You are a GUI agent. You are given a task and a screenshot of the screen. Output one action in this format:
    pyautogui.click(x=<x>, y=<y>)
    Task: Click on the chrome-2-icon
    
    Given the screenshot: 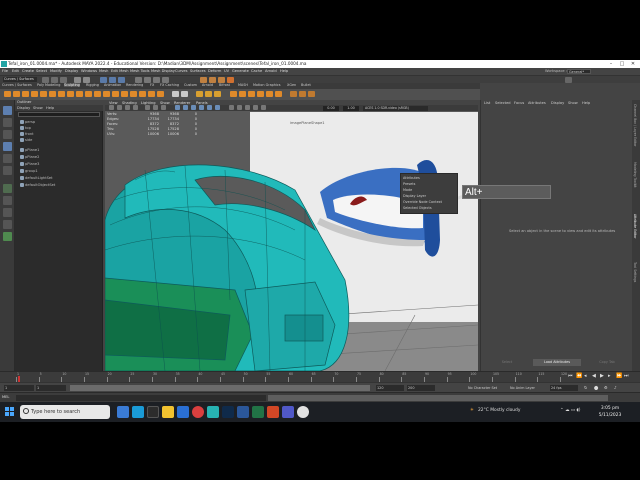 What is the action you would take?
    pyautogui.click(x=303, y=412)
    